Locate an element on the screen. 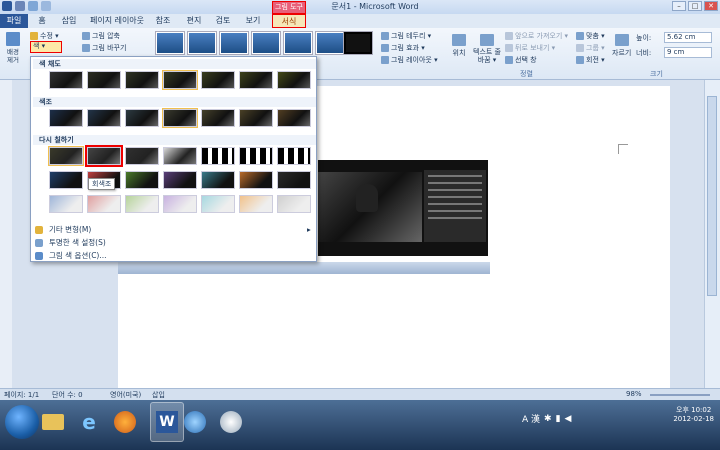 This screenshot has height=450, width=720. tab-file: 파일 is located at coordinates (14, 21).